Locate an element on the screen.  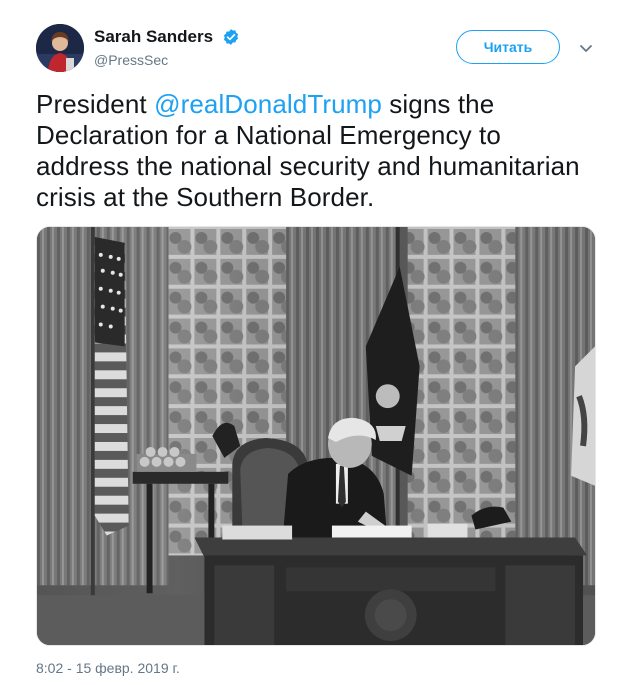
author-name-block: Sarah Sanders @PressSec is located at coordinates (167, 47).